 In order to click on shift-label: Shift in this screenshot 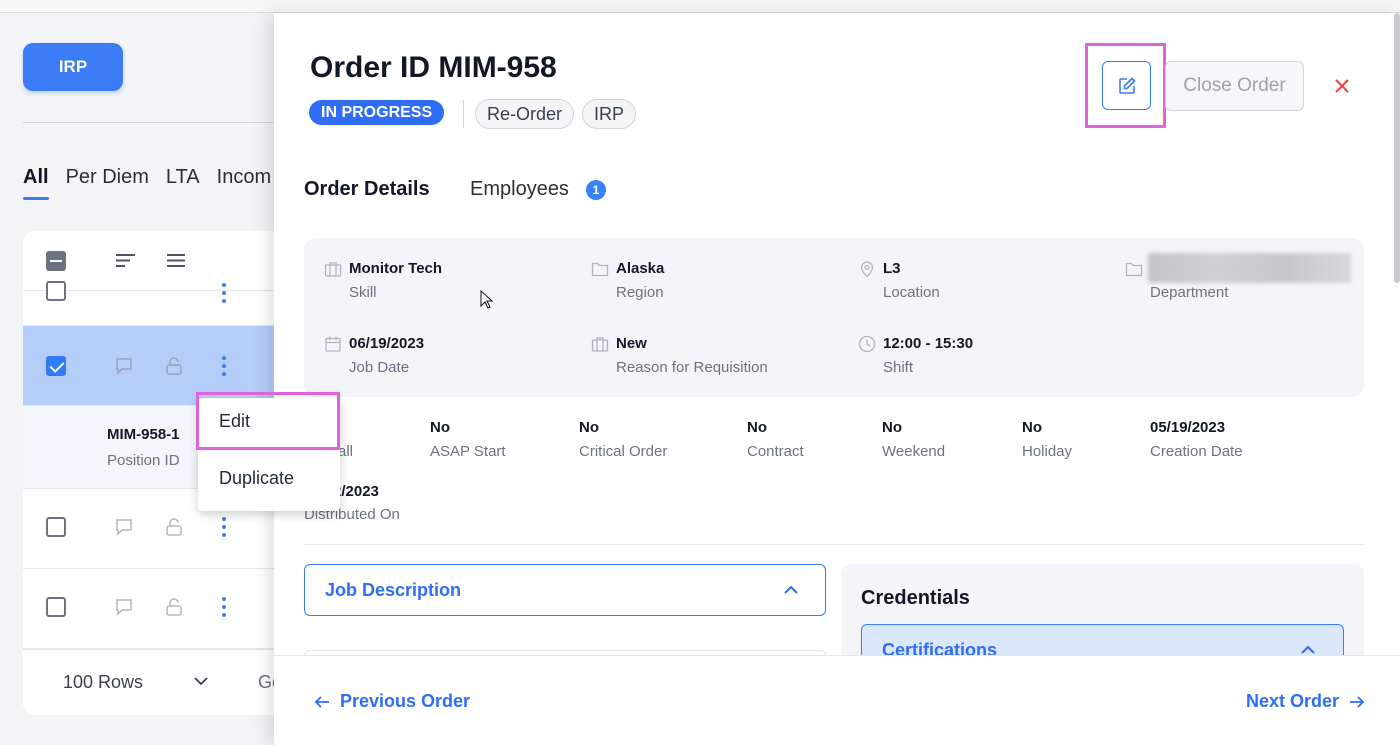, I will do `click(898, 367)`.